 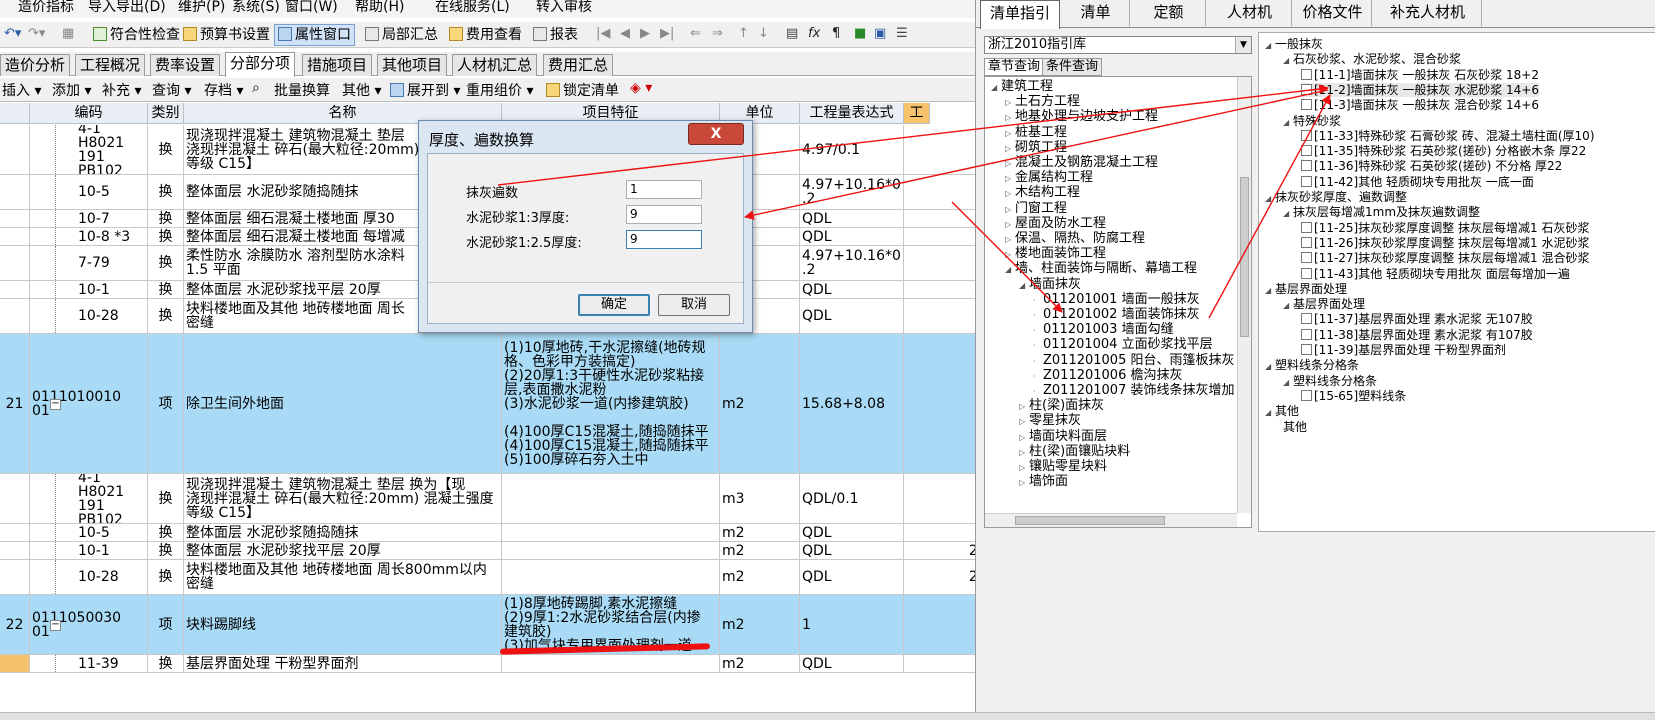 I want to click on chapter-tree-node: ▷ 地基处理与边坡支护工程, so click(x=1081, y=117).